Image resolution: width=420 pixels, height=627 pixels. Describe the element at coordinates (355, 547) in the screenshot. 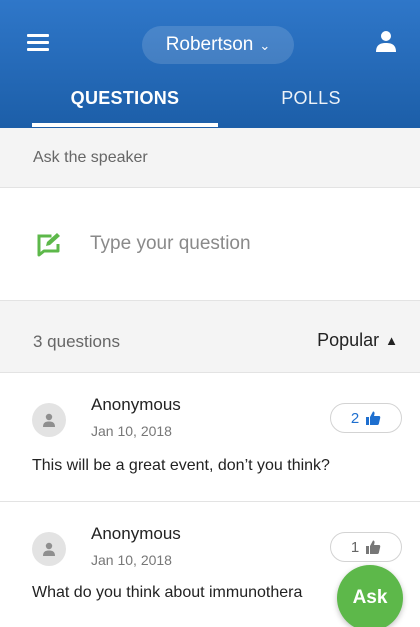

I see `like-count: 1` at that location.